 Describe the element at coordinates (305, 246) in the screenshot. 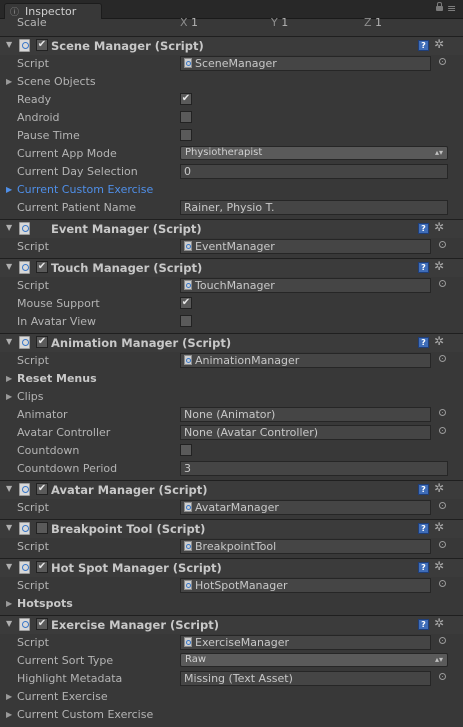

I see `script-field: EventManager` at that location.